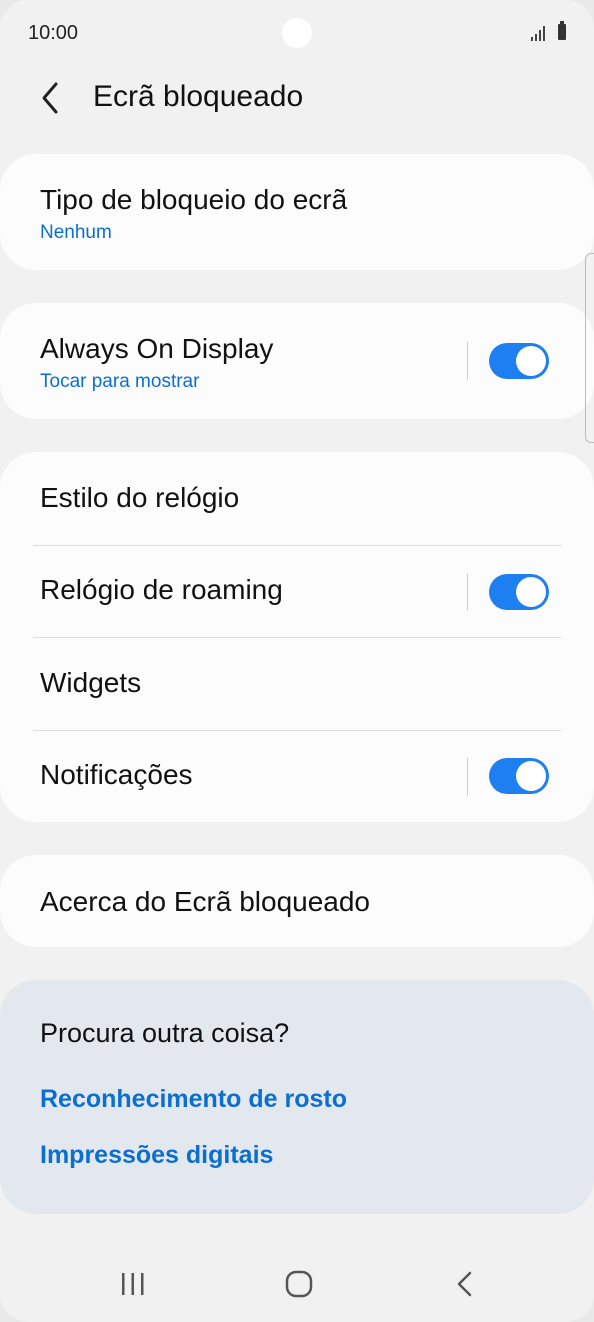 The height and width of the screenshot is (1322, 594). I want to click on about-lockscreen-card: Acerca do Ecrã bloqueado, so click(297, 901).